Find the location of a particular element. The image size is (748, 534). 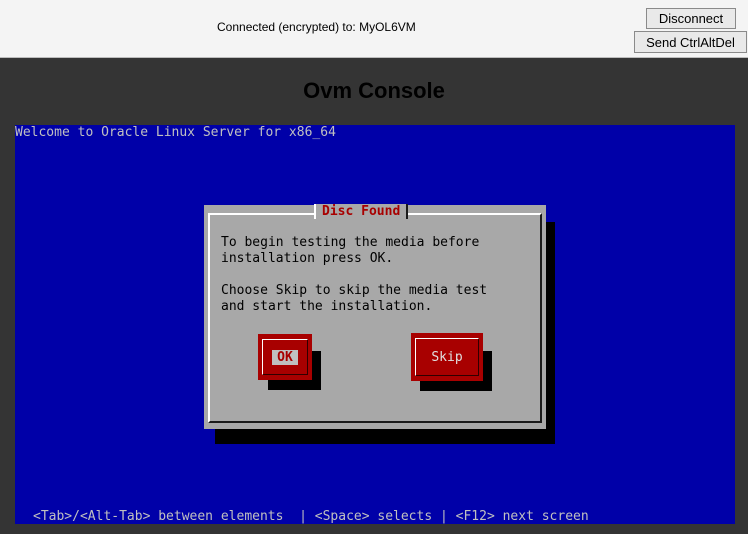

skip-button: Skip is located at coordinates (447, 357).